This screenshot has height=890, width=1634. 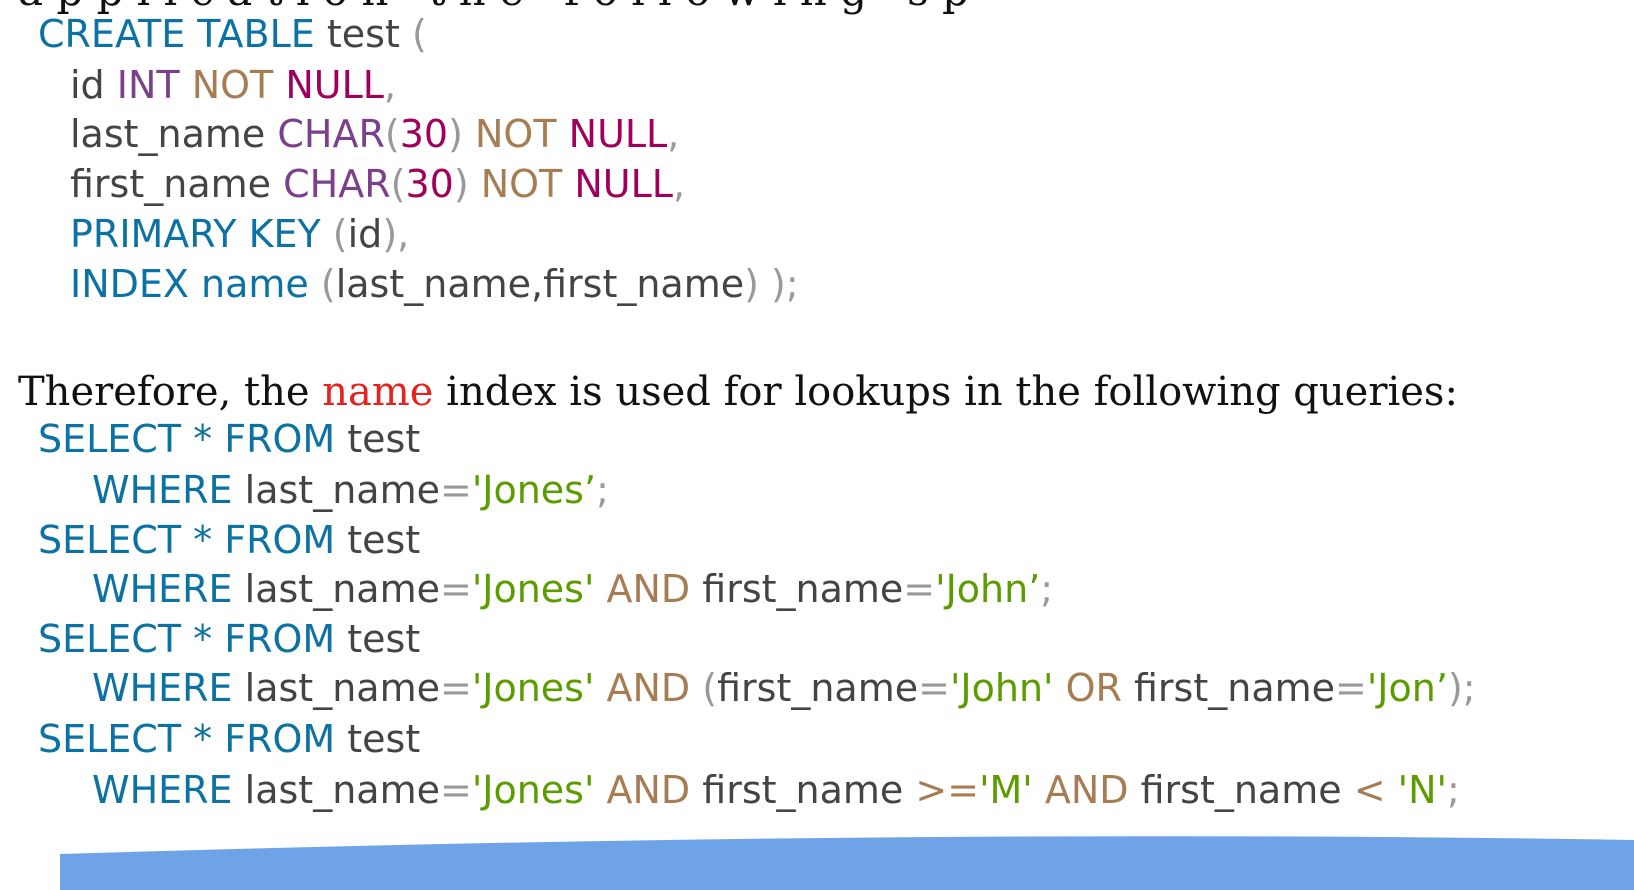 What do you see at coordinates (365, 234) in the screenshot?
I see `column-name: id` at bounding box center [365, 234].